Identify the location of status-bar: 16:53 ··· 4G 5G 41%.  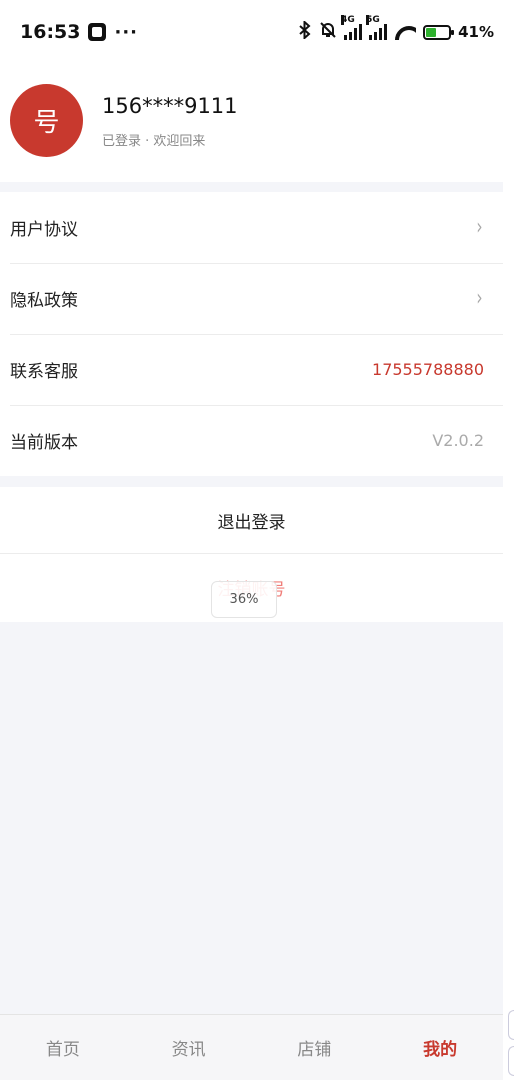
(257, 32).